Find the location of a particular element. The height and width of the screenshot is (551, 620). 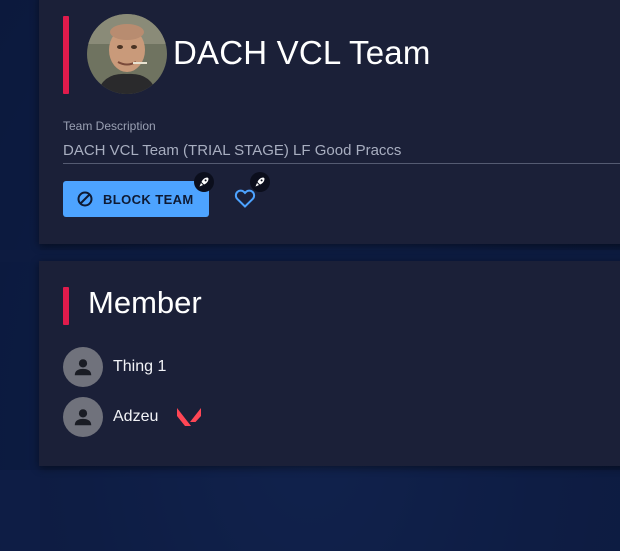

member-item: Thing 1 is located at coordinates (114, 367).